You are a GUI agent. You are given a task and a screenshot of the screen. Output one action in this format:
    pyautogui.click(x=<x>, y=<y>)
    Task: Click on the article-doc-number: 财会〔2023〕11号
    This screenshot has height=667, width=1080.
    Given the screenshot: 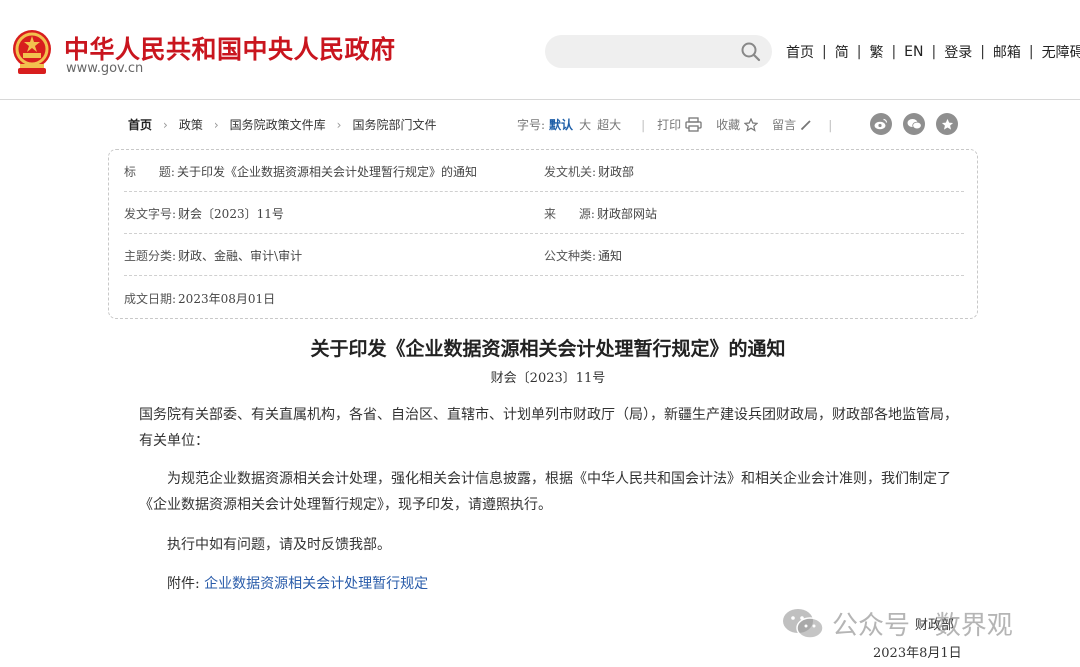 What is the action you would take?
    pyautogui.click(x=548, y=378)
    